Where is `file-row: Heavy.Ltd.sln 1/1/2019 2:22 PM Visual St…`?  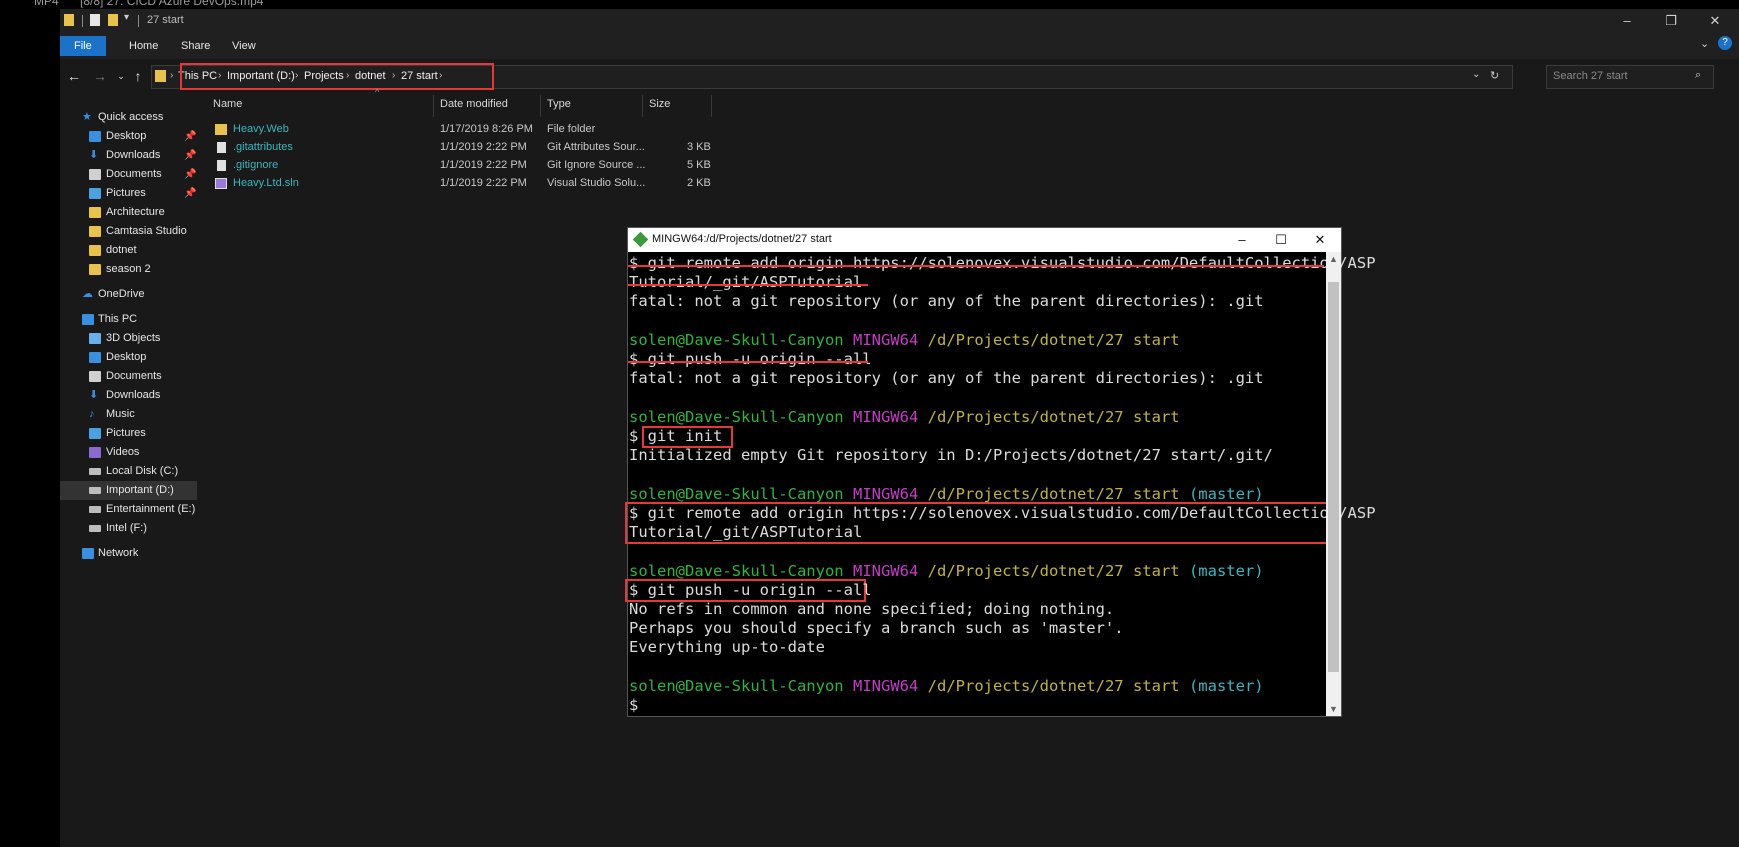 file-row: Heavy.Ltd.sln 1/1/2019 2:22 PM Visual St… is located at coordinates (497, 183).